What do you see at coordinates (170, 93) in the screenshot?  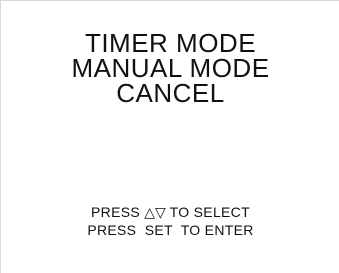 I see `menu-item-cancel: CANCEL` at bounding box center [170, 93].